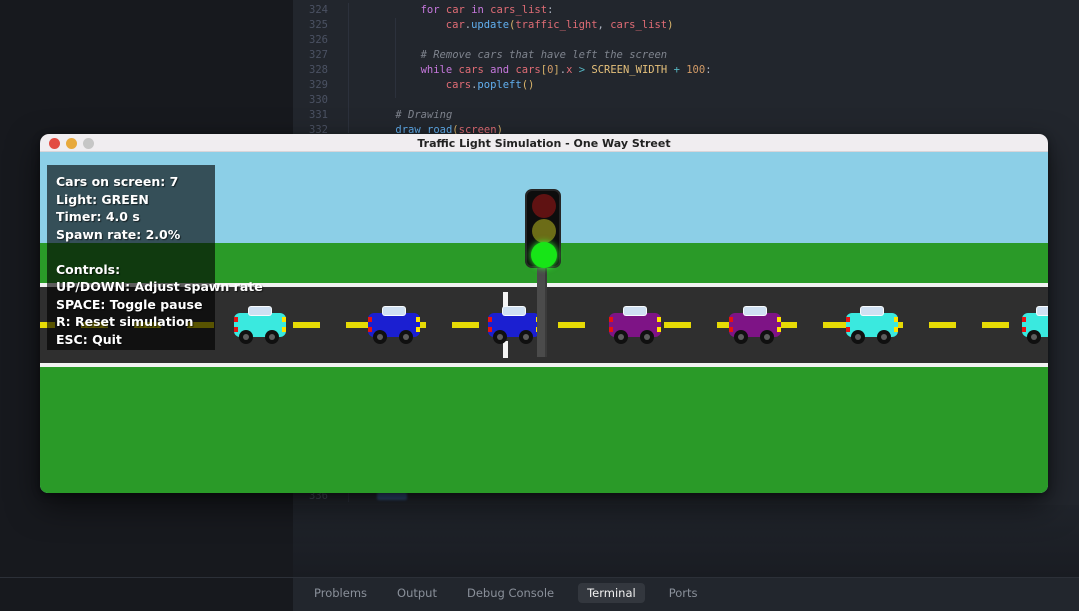 This screenshot has height=611, width=1079. I want to click on tab-problems: Problems, so click(340, 593).